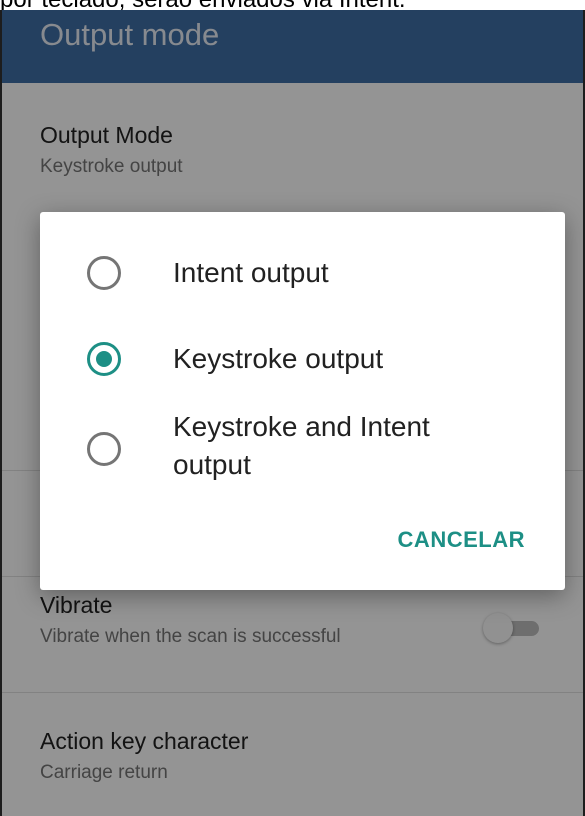  I want to click on radio-dot, so click(104, 359).